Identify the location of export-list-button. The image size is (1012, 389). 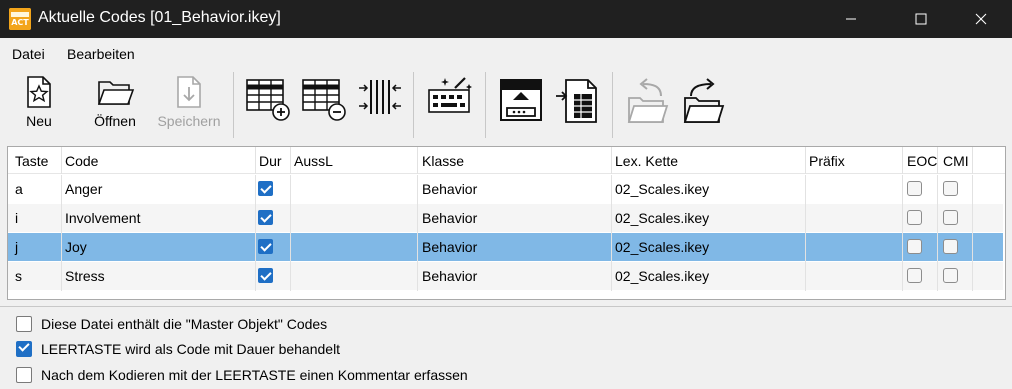
(578, 106).